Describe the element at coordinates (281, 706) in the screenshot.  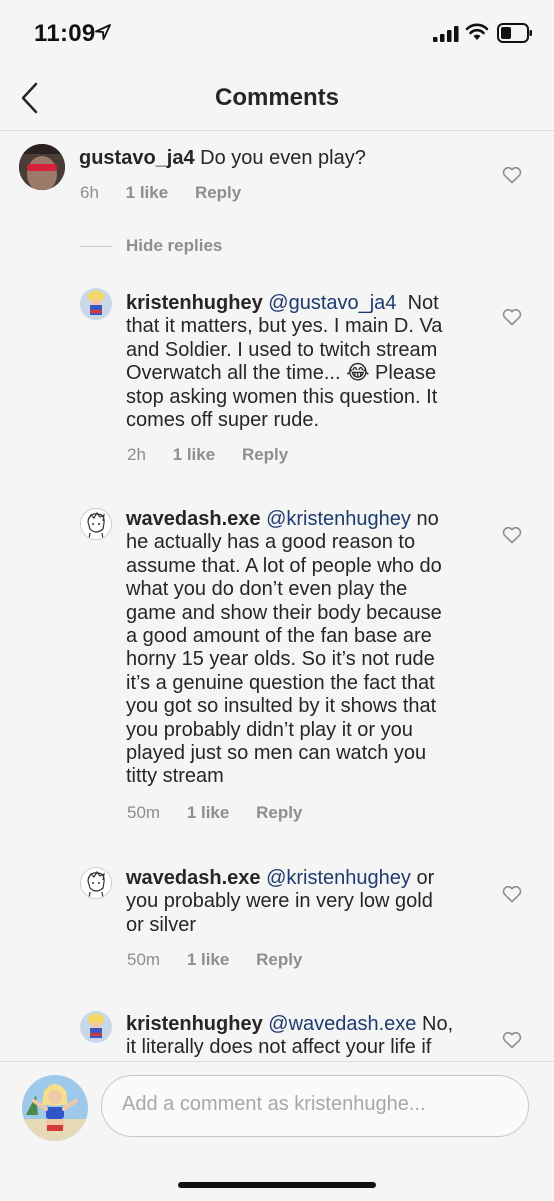
I see `comment-line: you got so insulted by it shows that` at that location.